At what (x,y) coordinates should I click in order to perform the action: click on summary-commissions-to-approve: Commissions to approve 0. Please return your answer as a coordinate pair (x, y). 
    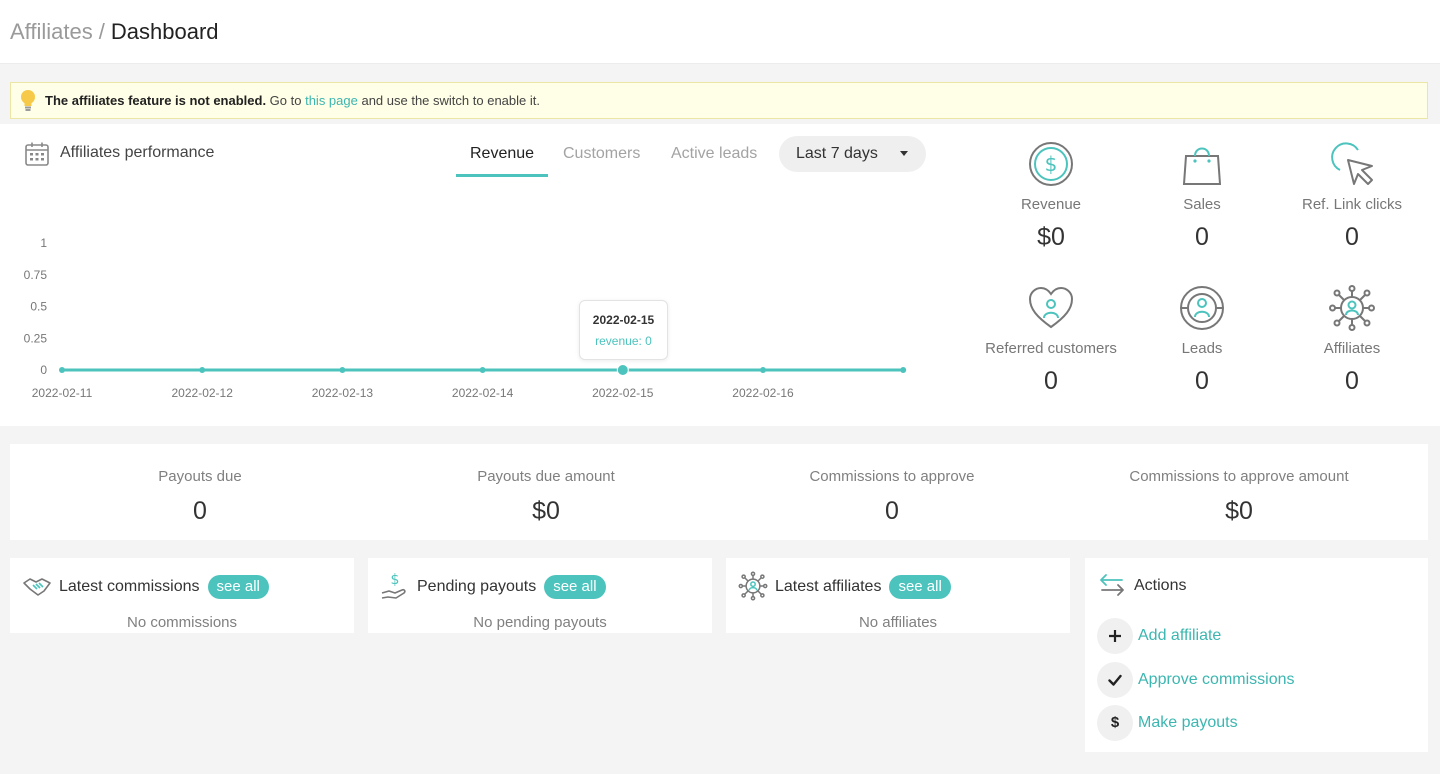
    Looking at the image, I should click on (892, 485).